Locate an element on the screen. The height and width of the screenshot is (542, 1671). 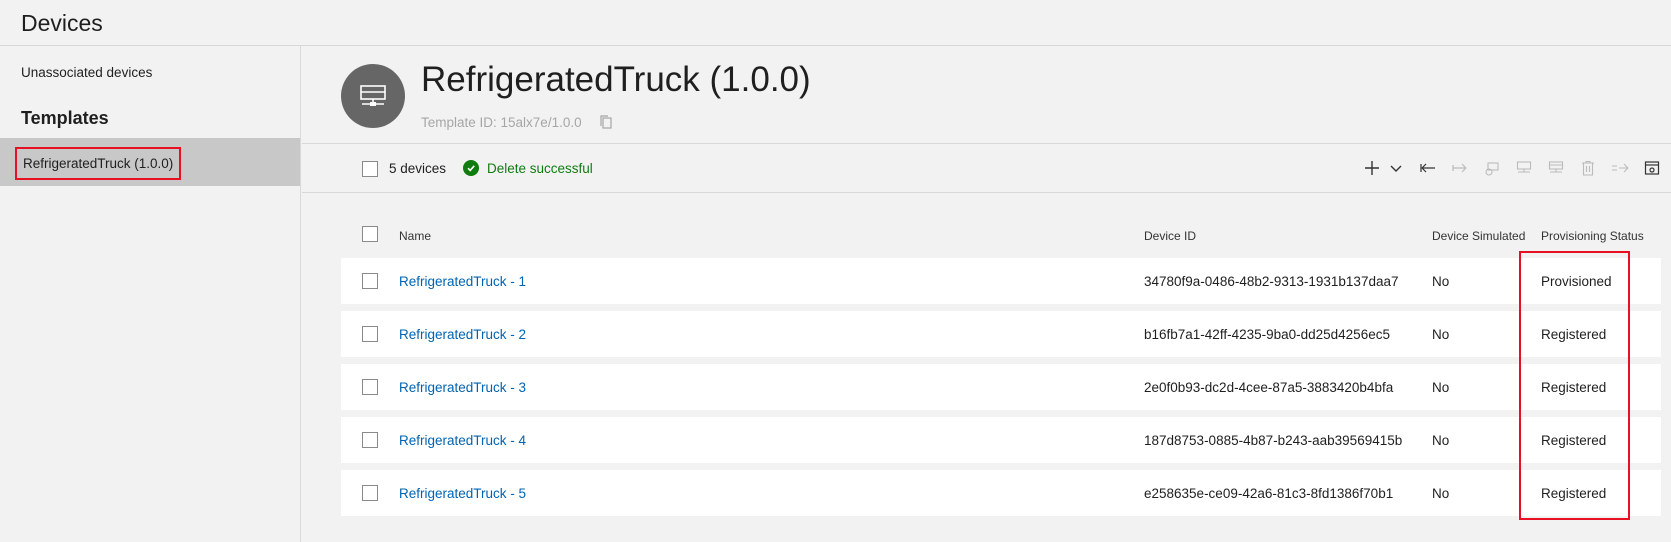
device-id-cell: 34780f9a-0486-48b2-9313-1931b137daa7 is located at coordinates (1271, 281).